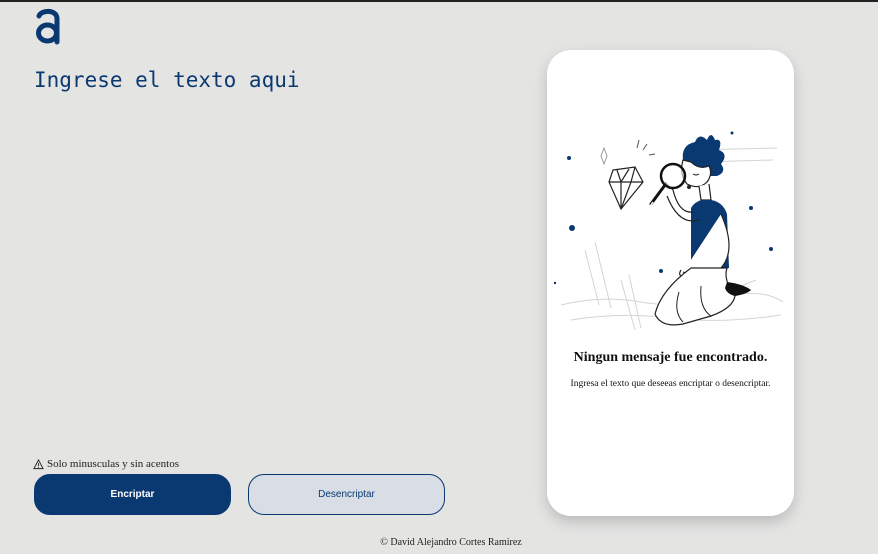 This screenshot has height=554, width=878. Describe the element at coordinates (48, 26) in the screenshot. I see `logo-a-icon` at that location.